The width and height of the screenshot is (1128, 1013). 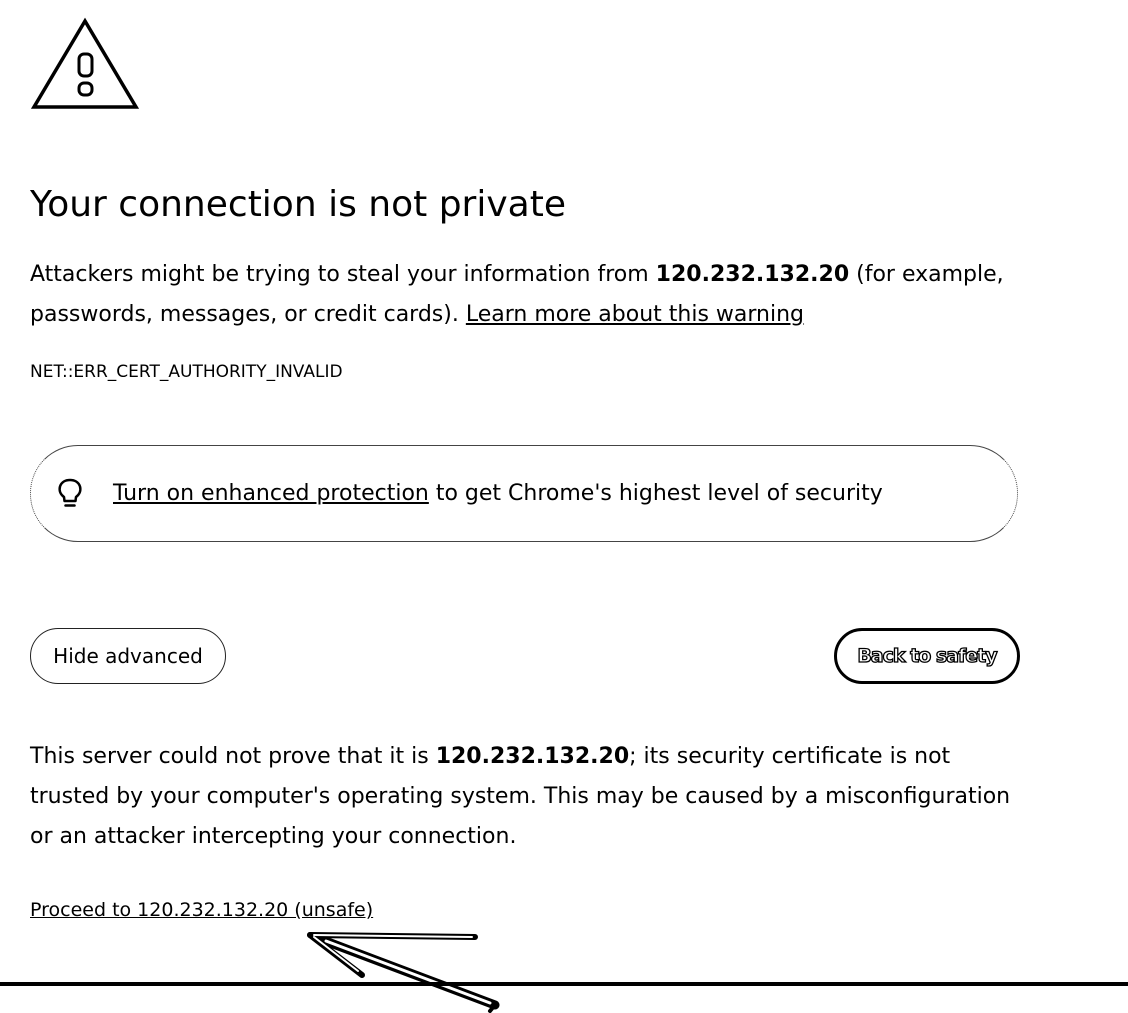 I want to click on enhanced-protection-link: Turn on enhanced protection, so click(x=271, y=493).